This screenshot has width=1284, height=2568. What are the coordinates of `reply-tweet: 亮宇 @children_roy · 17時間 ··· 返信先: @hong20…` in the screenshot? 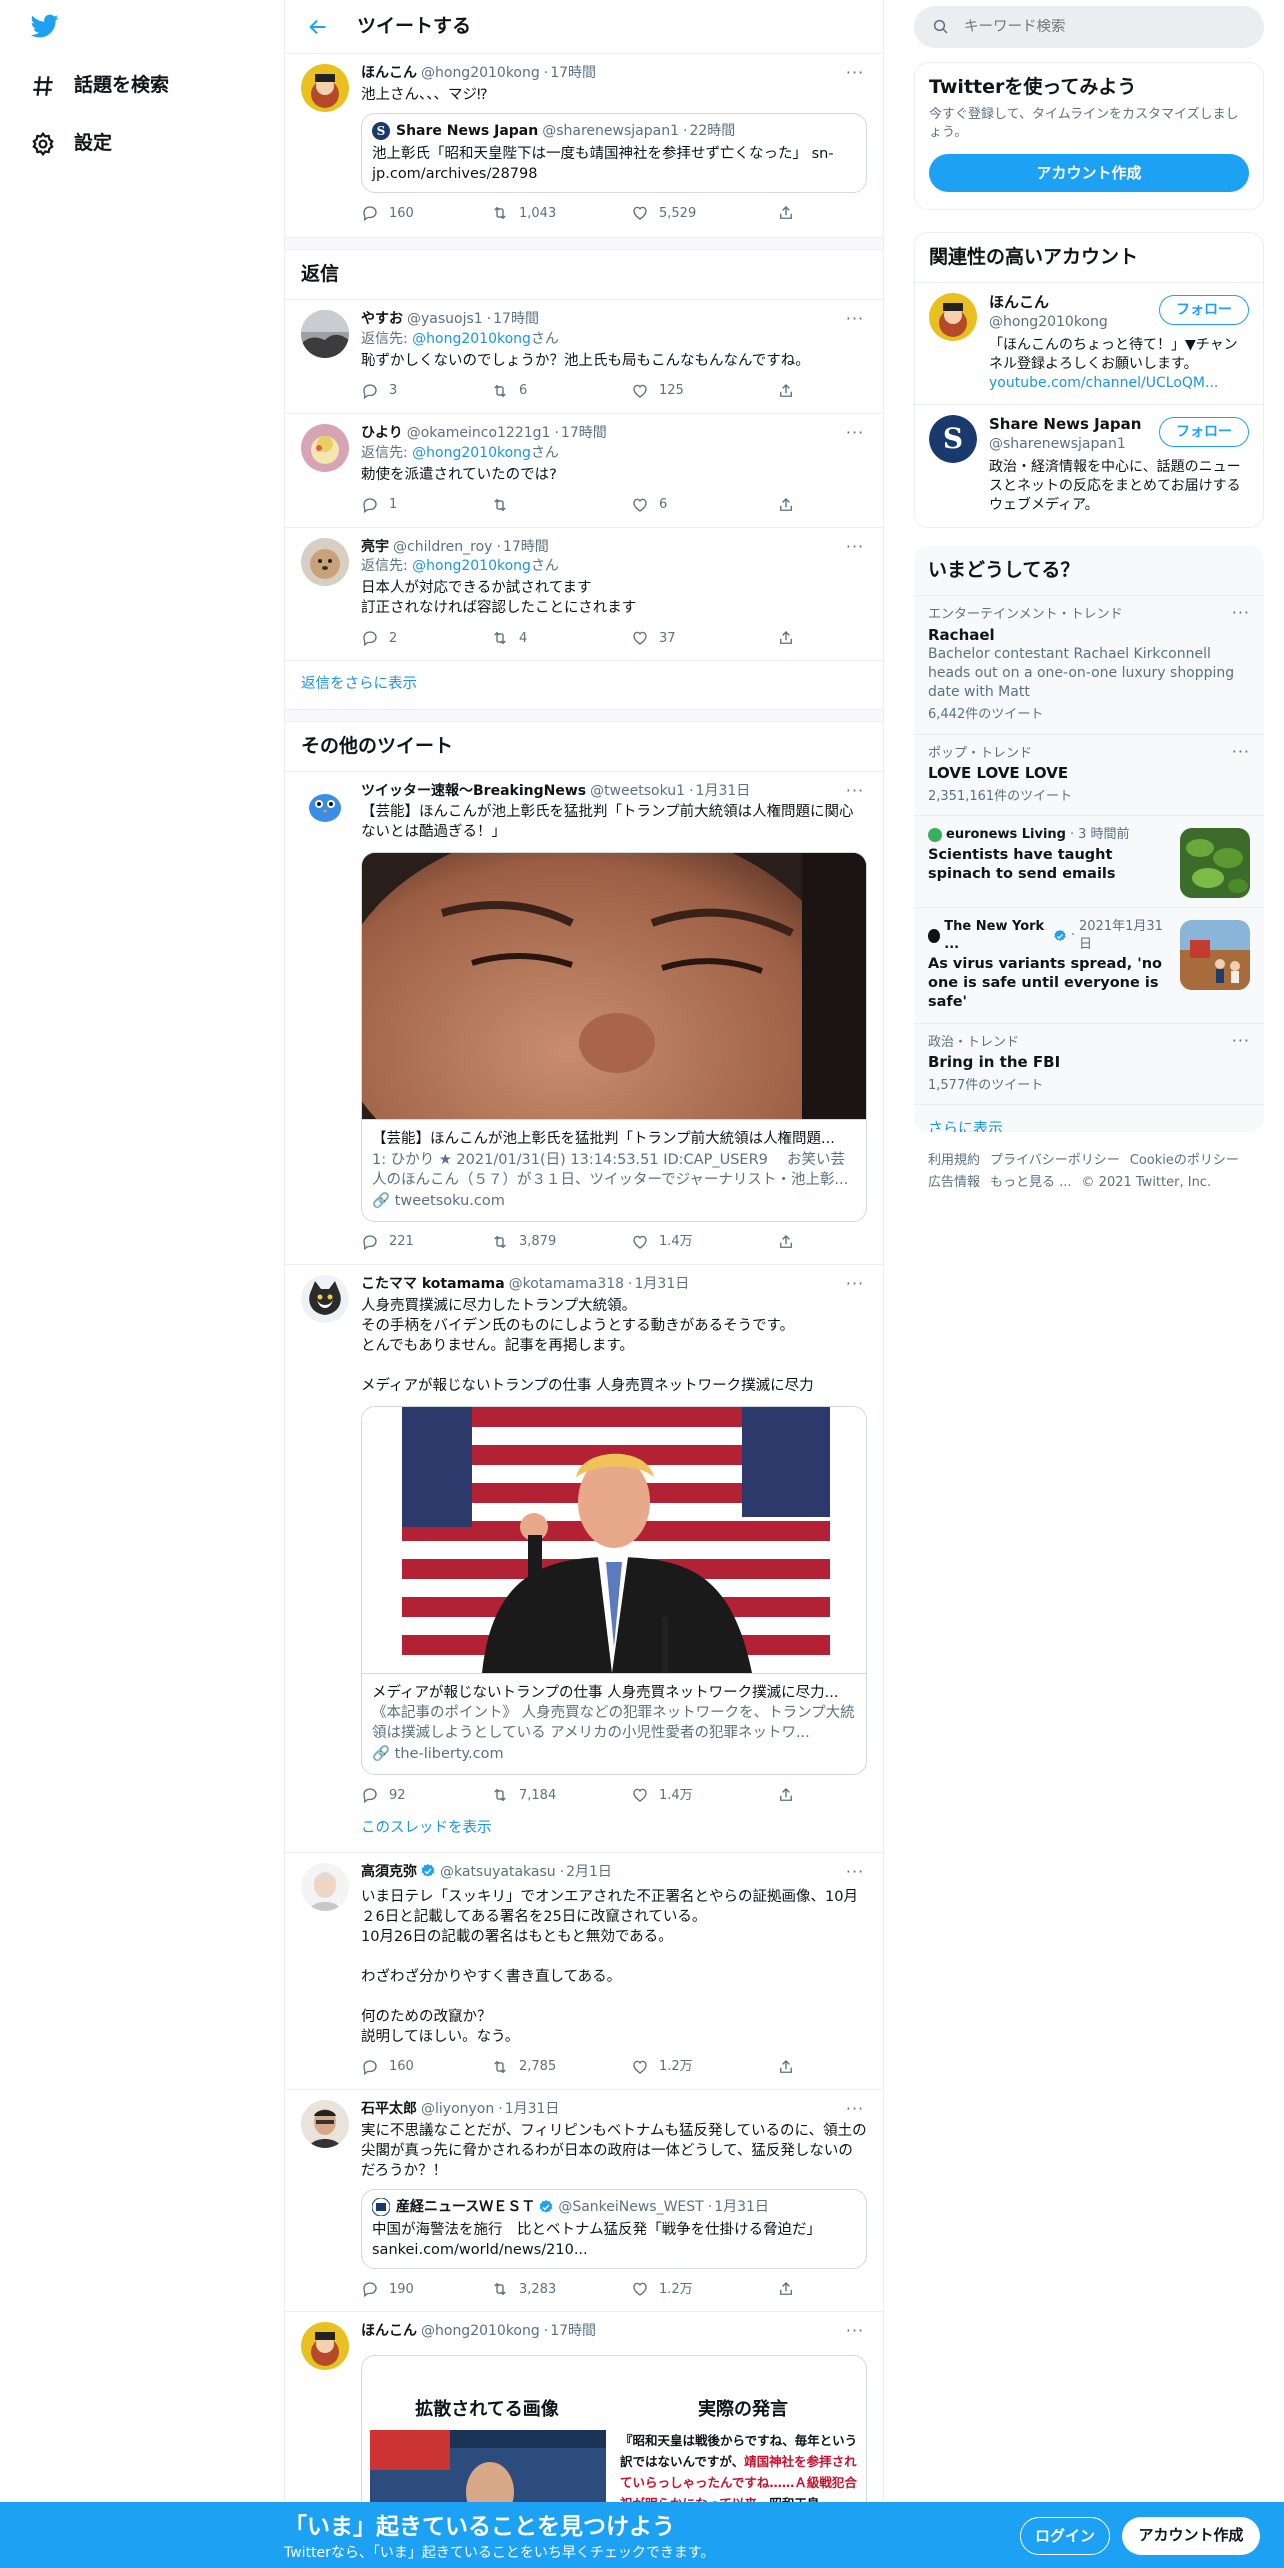 It's located at (584, 595).